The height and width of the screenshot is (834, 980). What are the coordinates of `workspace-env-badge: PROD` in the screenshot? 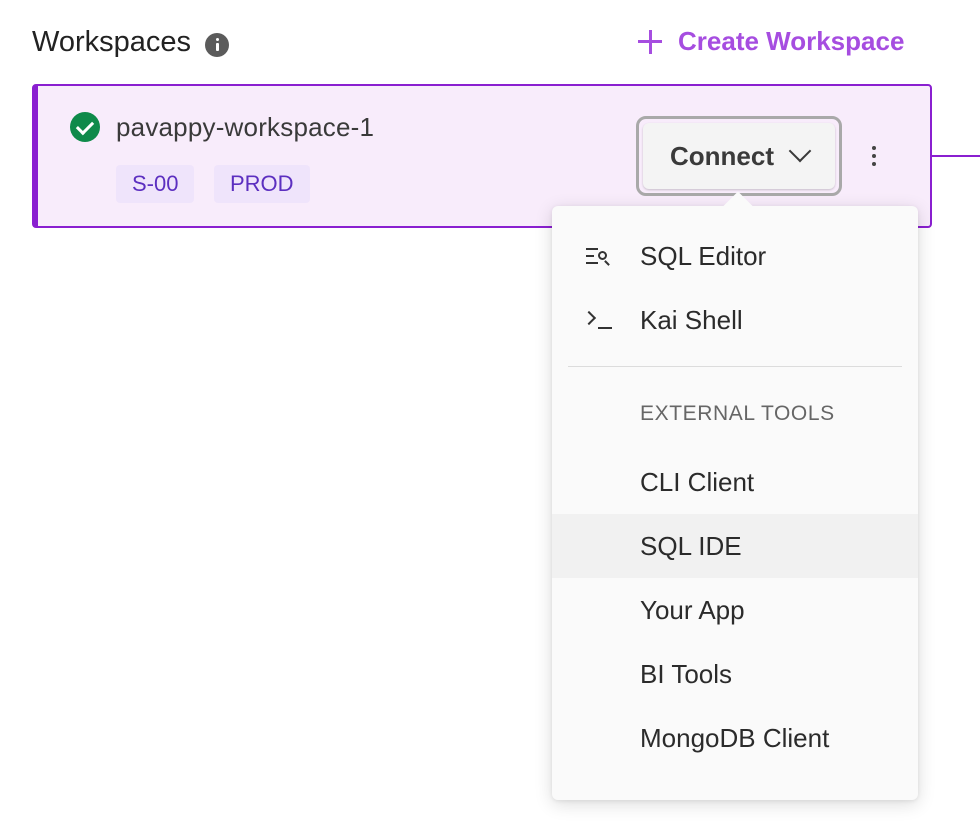 It's located at (262, 184).